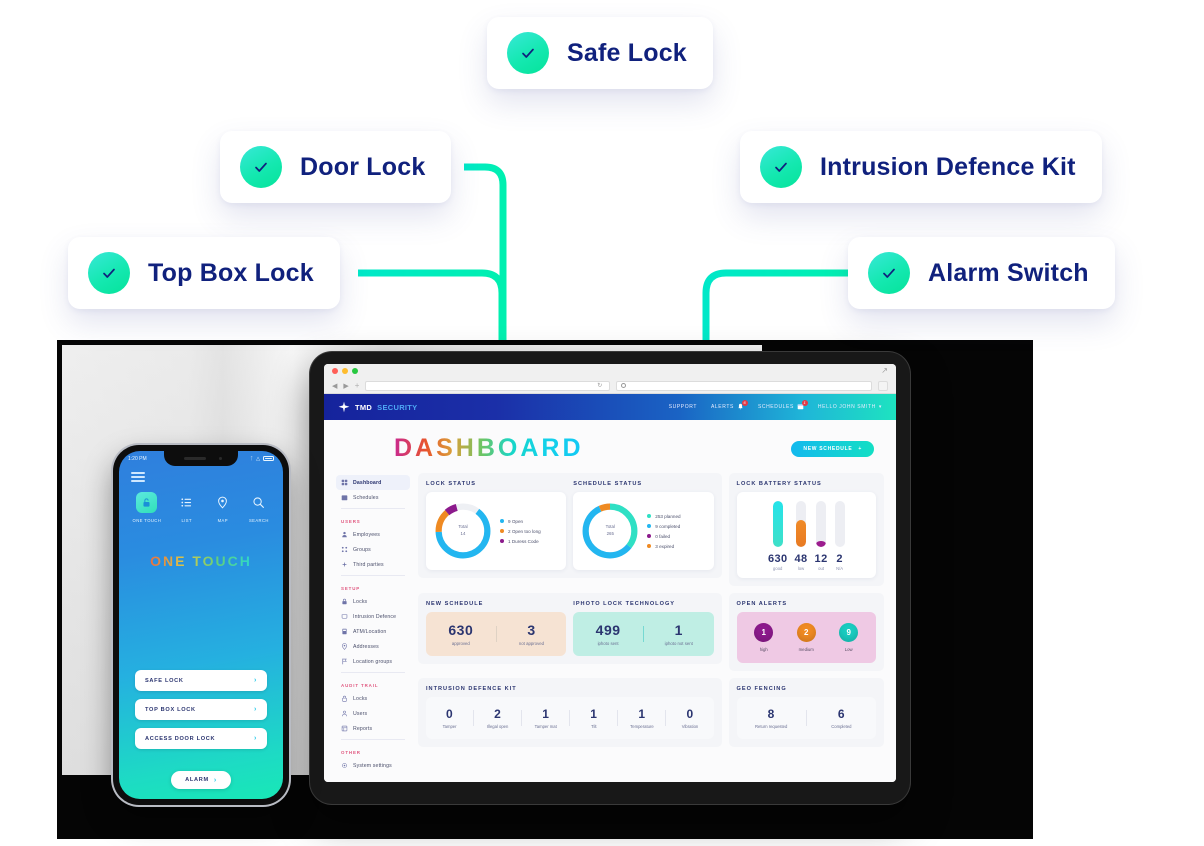 The width and height of the screenshot is (1204, 846). Describe the element at coordinates (170, 709) in the screenshot. I see `phone-button-label: TOP BOX LOCK` at that location.